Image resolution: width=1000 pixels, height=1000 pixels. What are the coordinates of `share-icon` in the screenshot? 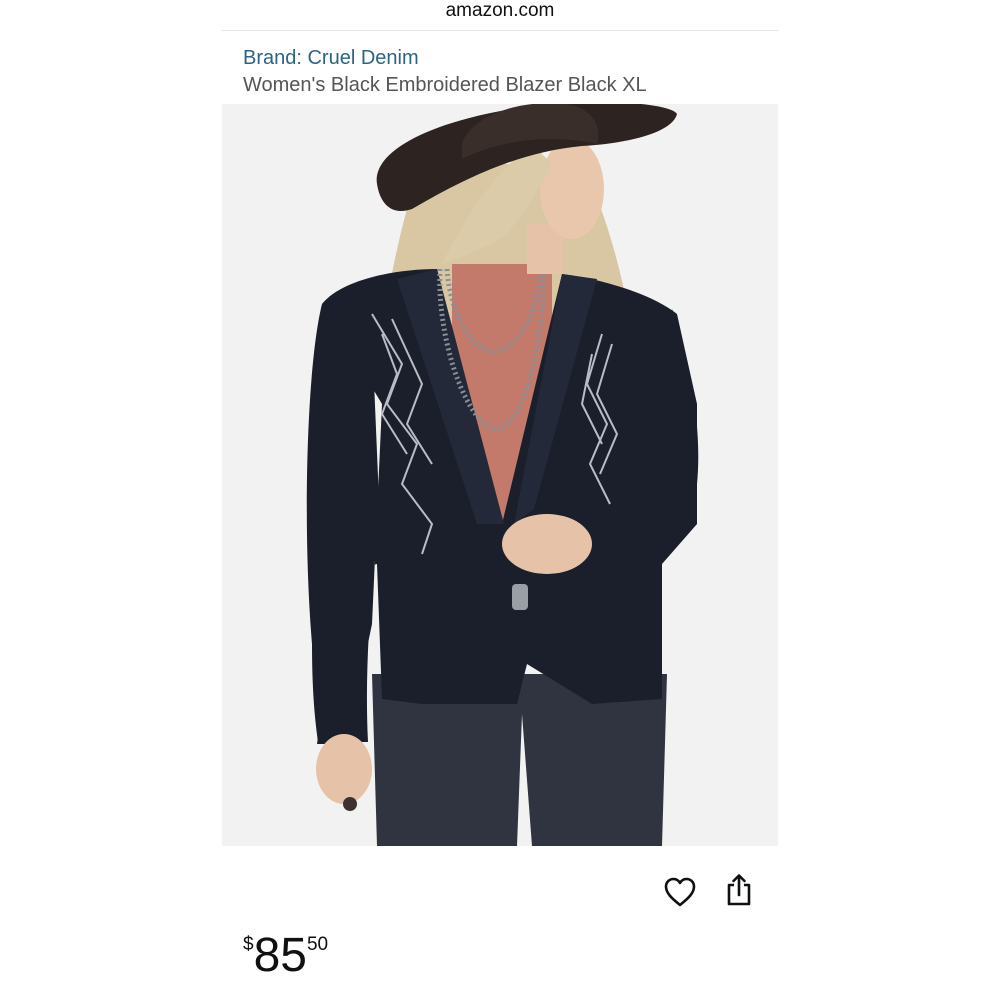 It's located at (739, 890).